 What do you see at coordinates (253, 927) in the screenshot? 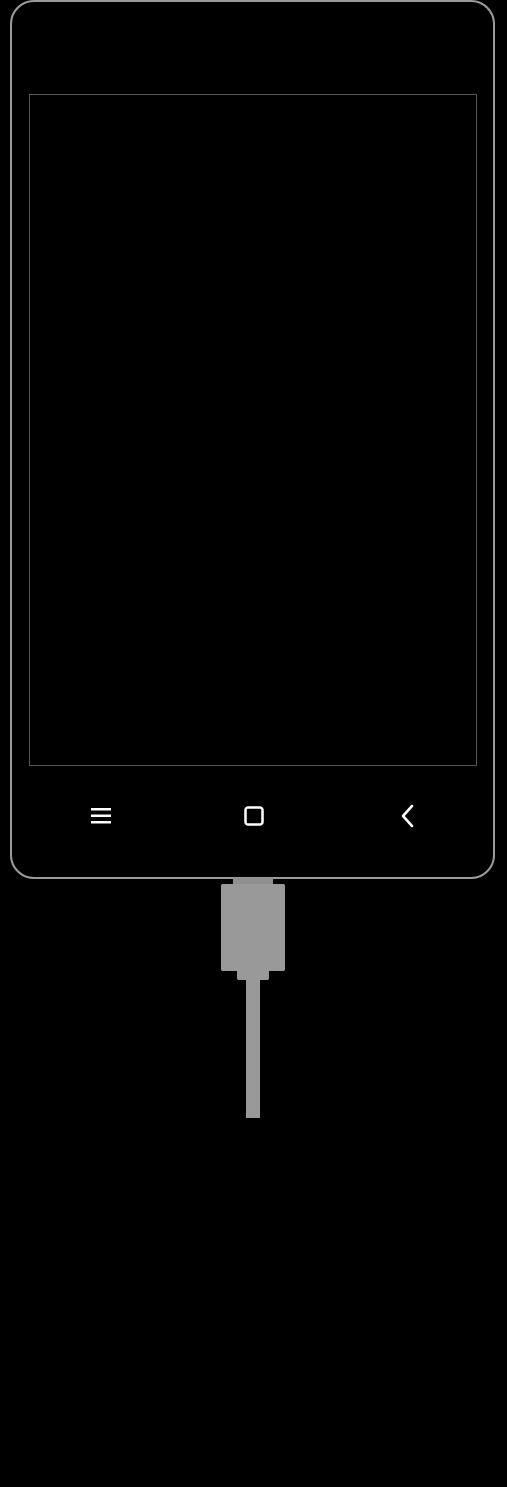
I see `usb-plug` at bounding box center [253, 927].